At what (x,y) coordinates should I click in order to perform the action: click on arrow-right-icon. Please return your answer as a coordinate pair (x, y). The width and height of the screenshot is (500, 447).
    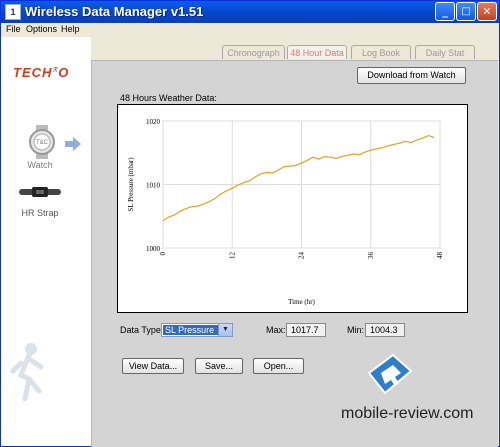
    Looking at the image, I should click on (73, 144).